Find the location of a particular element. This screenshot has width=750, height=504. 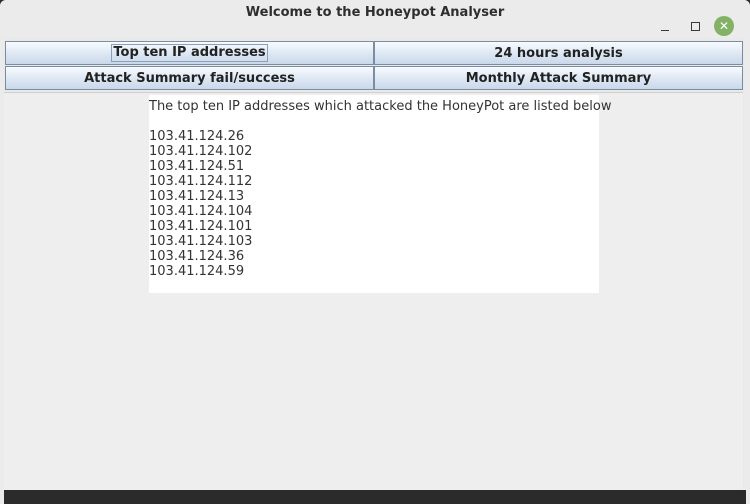

monthly-attack-summary-label: Monthly Attack Summary is located at coordinates (558, 78).